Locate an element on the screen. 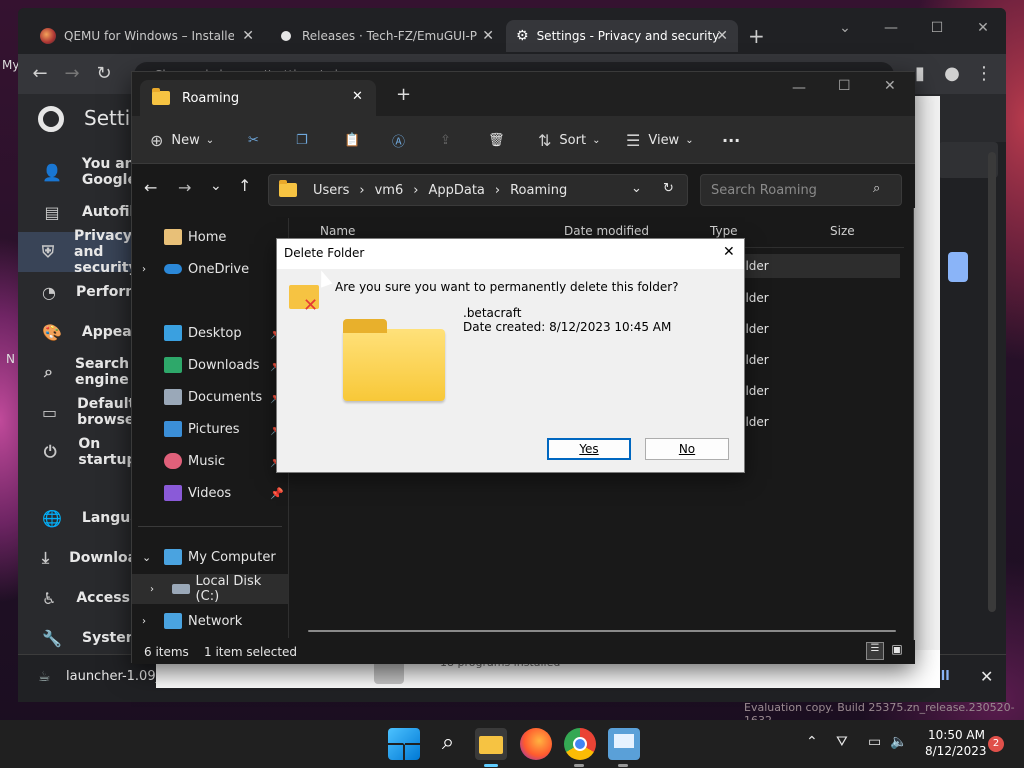 This screenshot has height=768, width=1024. tab-search-button: ⌄ is located at coordinates (845, 28).